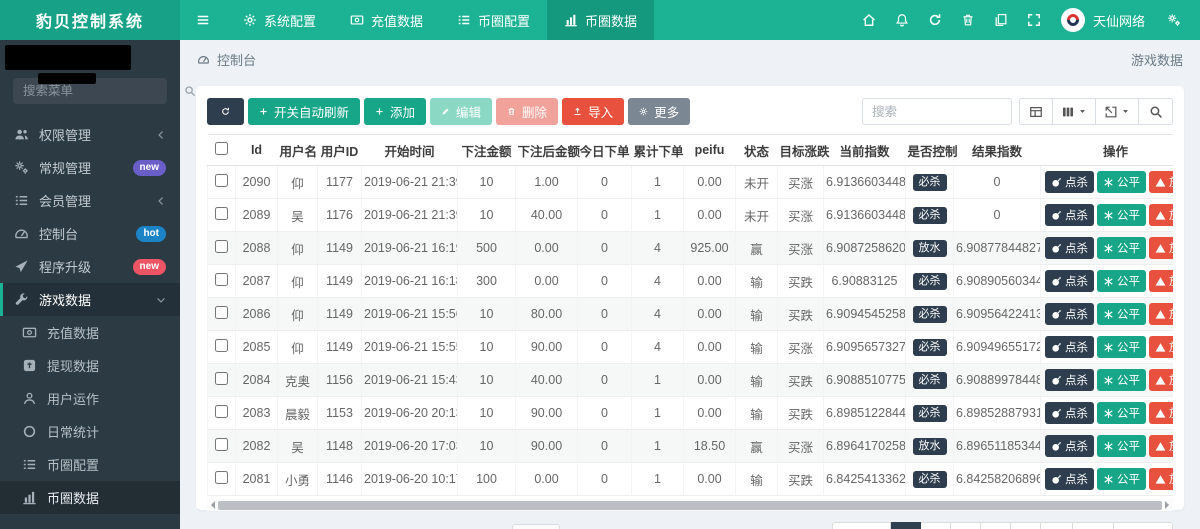 The width and height of the screenshot is (1200, 529). Describe the element at coordinates (1074, 111) in the screenshot. I see `columns-button` at that location.